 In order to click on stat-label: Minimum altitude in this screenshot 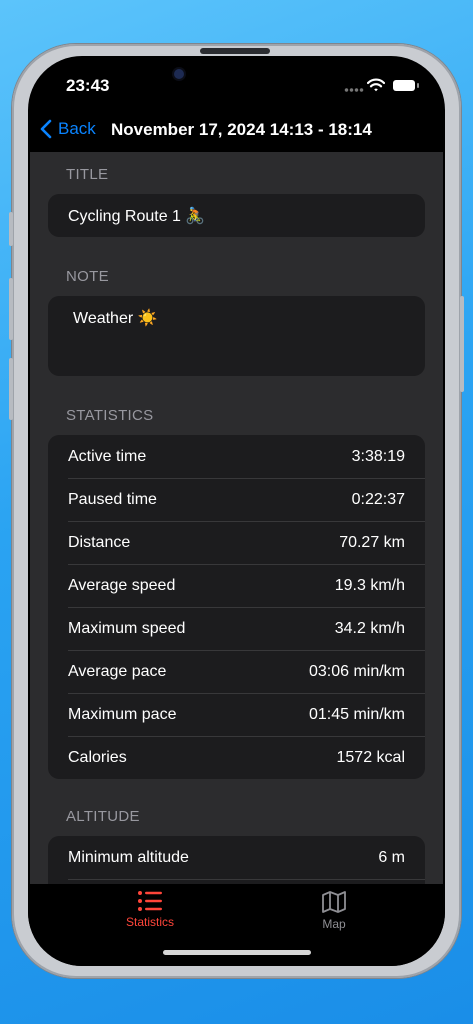, I will do `click(128, 857)`.